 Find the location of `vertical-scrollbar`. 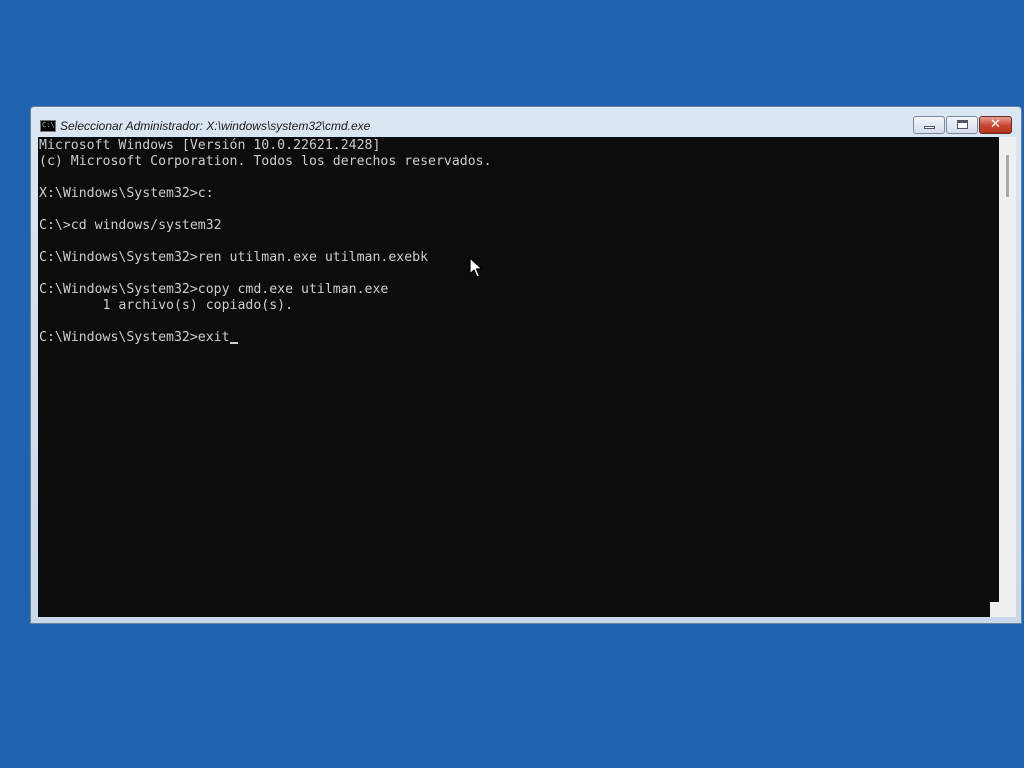

vertical-scrollbar is located at coordinates (1007, 377).